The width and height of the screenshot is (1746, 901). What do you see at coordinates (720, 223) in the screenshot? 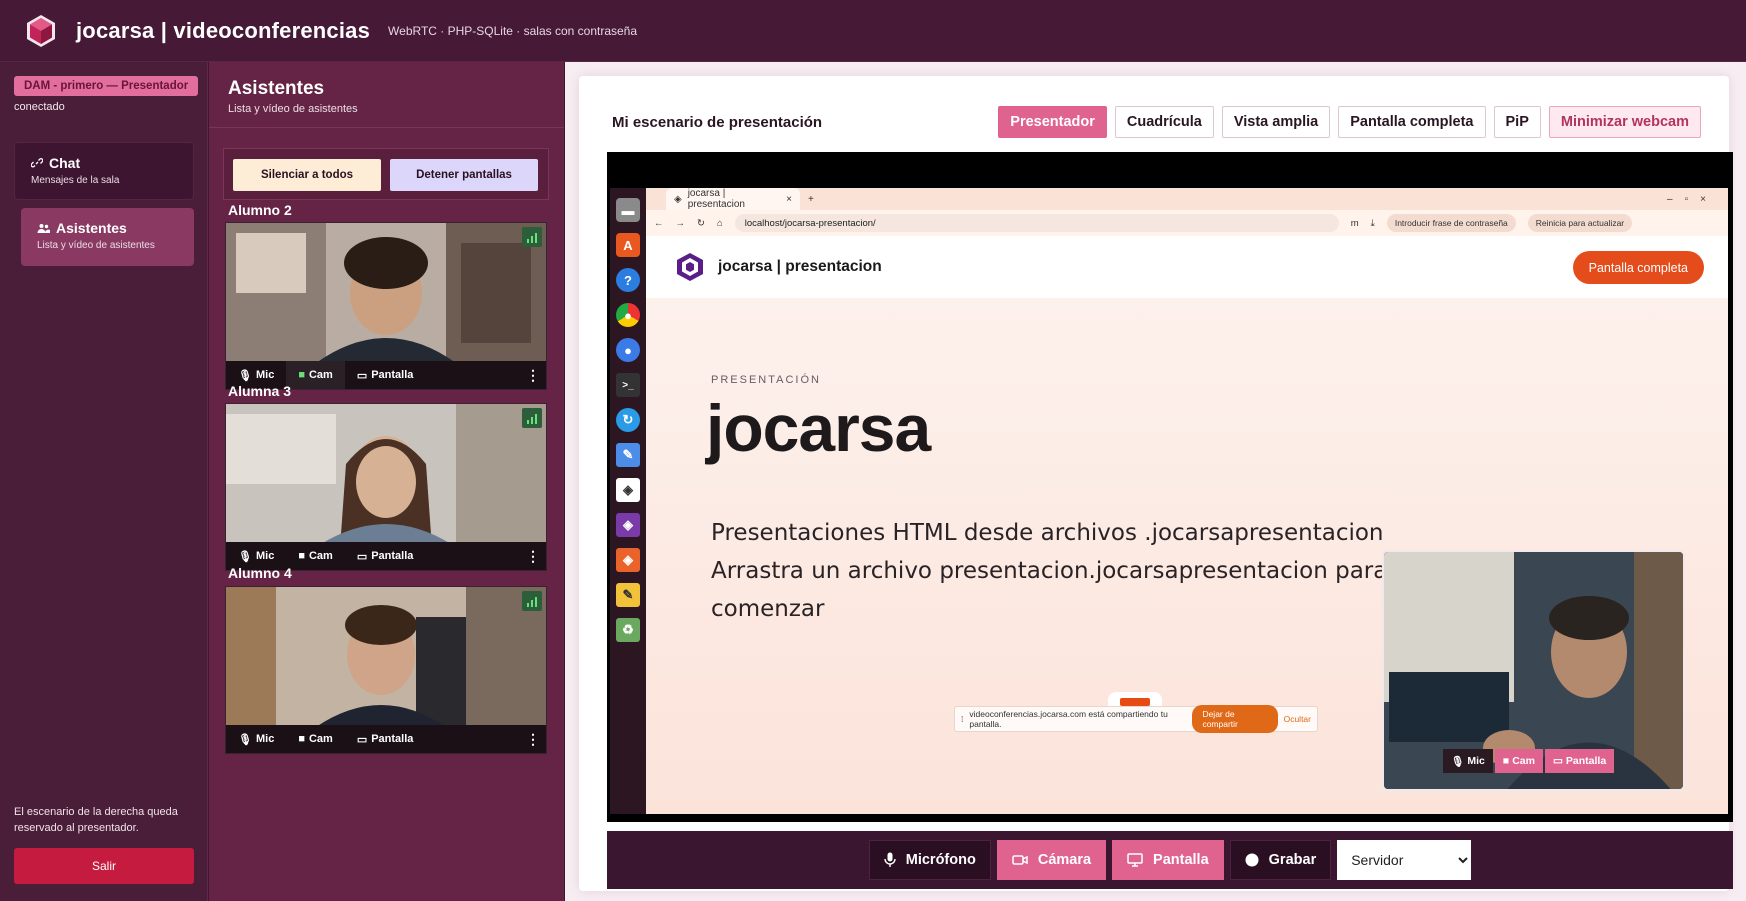
I see `home-icon: ⌂` at bounding box center [720, 223].